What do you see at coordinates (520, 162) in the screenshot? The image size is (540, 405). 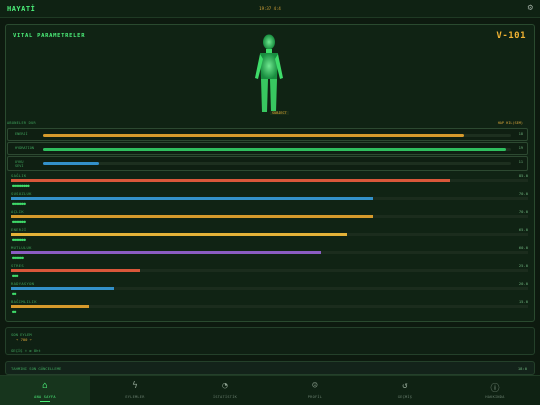 I see `meter-value: 11` at bounding box center [520, 162].